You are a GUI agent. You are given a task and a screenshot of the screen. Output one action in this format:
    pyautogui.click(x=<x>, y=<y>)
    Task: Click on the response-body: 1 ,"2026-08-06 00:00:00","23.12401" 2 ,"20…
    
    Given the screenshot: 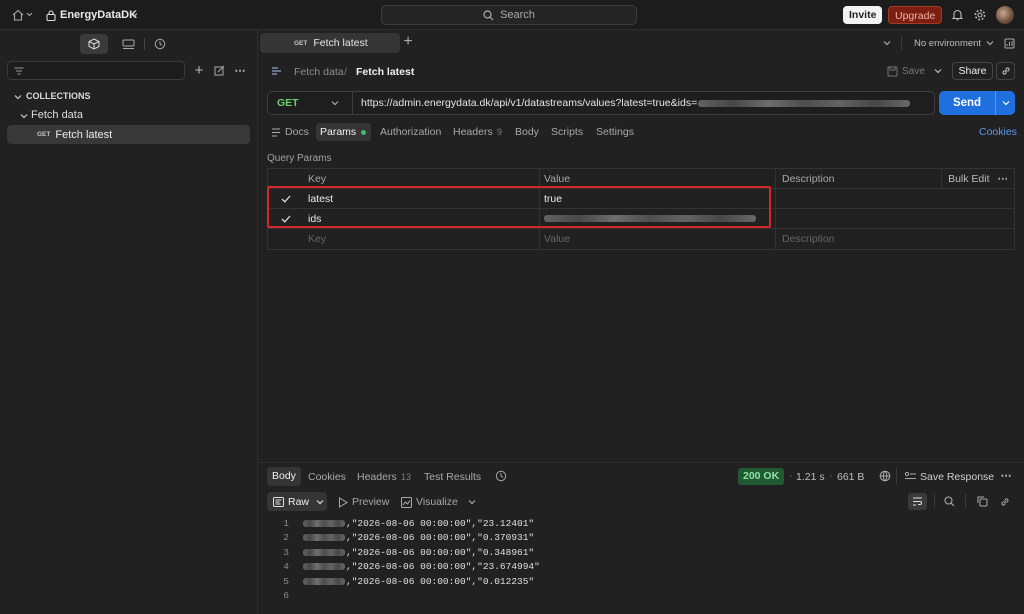 What is the action you would take?
    pyautogui.click(x=641, y=559)
    